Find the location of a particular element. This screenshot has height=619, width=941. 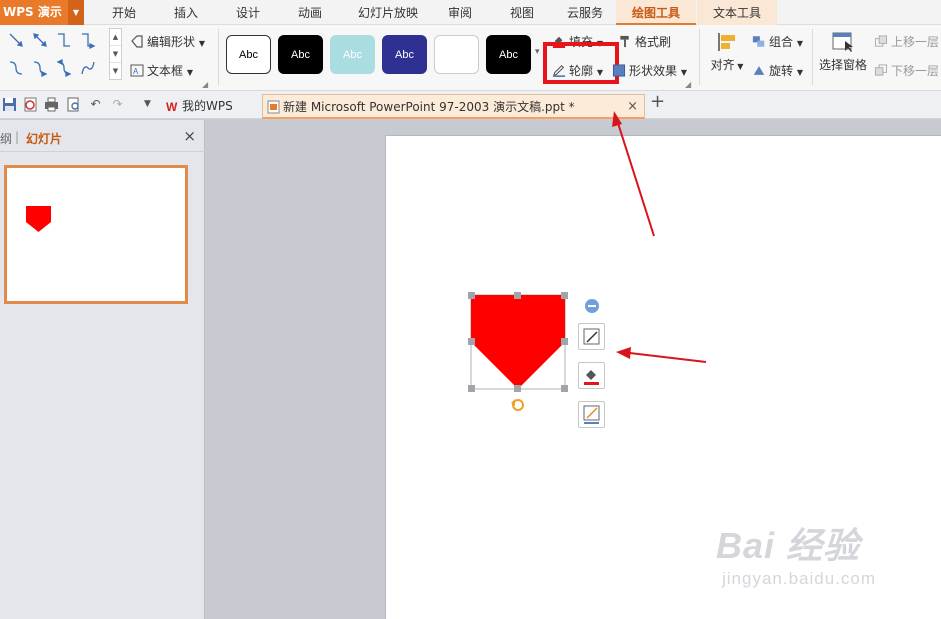

wps-logo-icon: W is located at coordinates (172, 106).